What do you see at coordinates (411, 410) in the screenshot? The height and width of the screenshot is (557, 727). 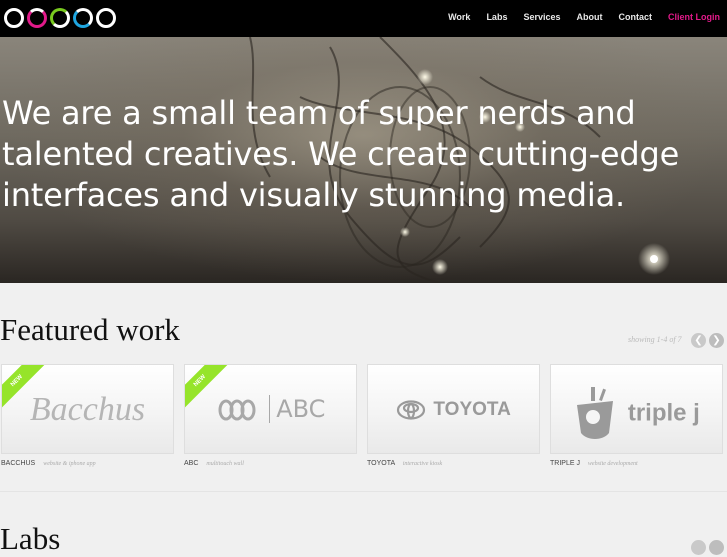 I see `toyota-emblem-icon` at bounding box center [411, 410].